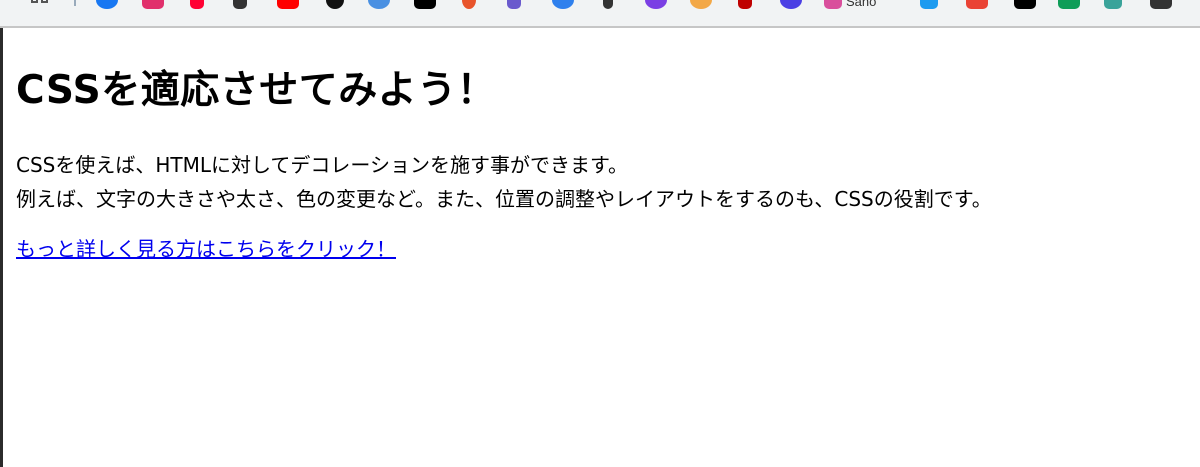 This screenshot has height=467, width=1200. What do you see at coordinates (929, 4) in the screenshot?
I see `twitter-icon` at bounding box center [929, 4].